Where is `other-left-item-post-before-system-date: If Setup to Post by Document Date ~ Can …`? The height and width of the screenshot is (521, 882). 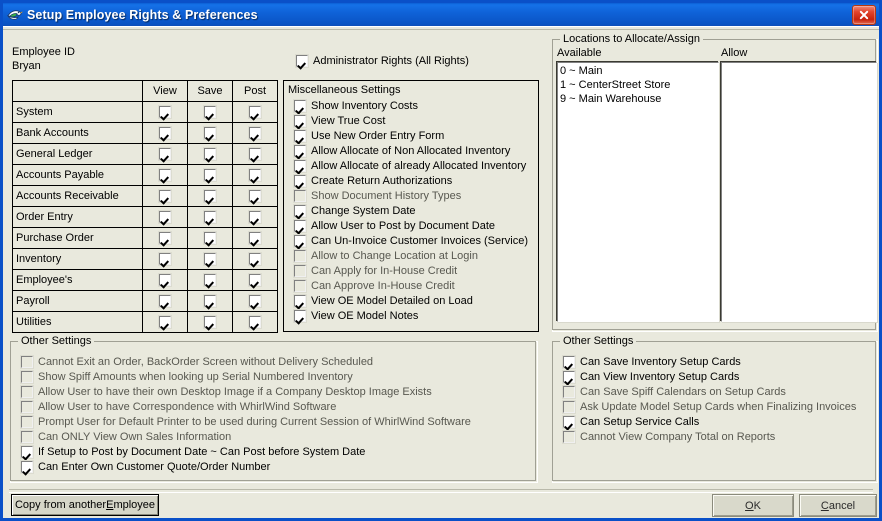
other-left-item-post-before-system-date: If Setup to Post by Document Date ~ Can … is located at coordinates (193, 452).